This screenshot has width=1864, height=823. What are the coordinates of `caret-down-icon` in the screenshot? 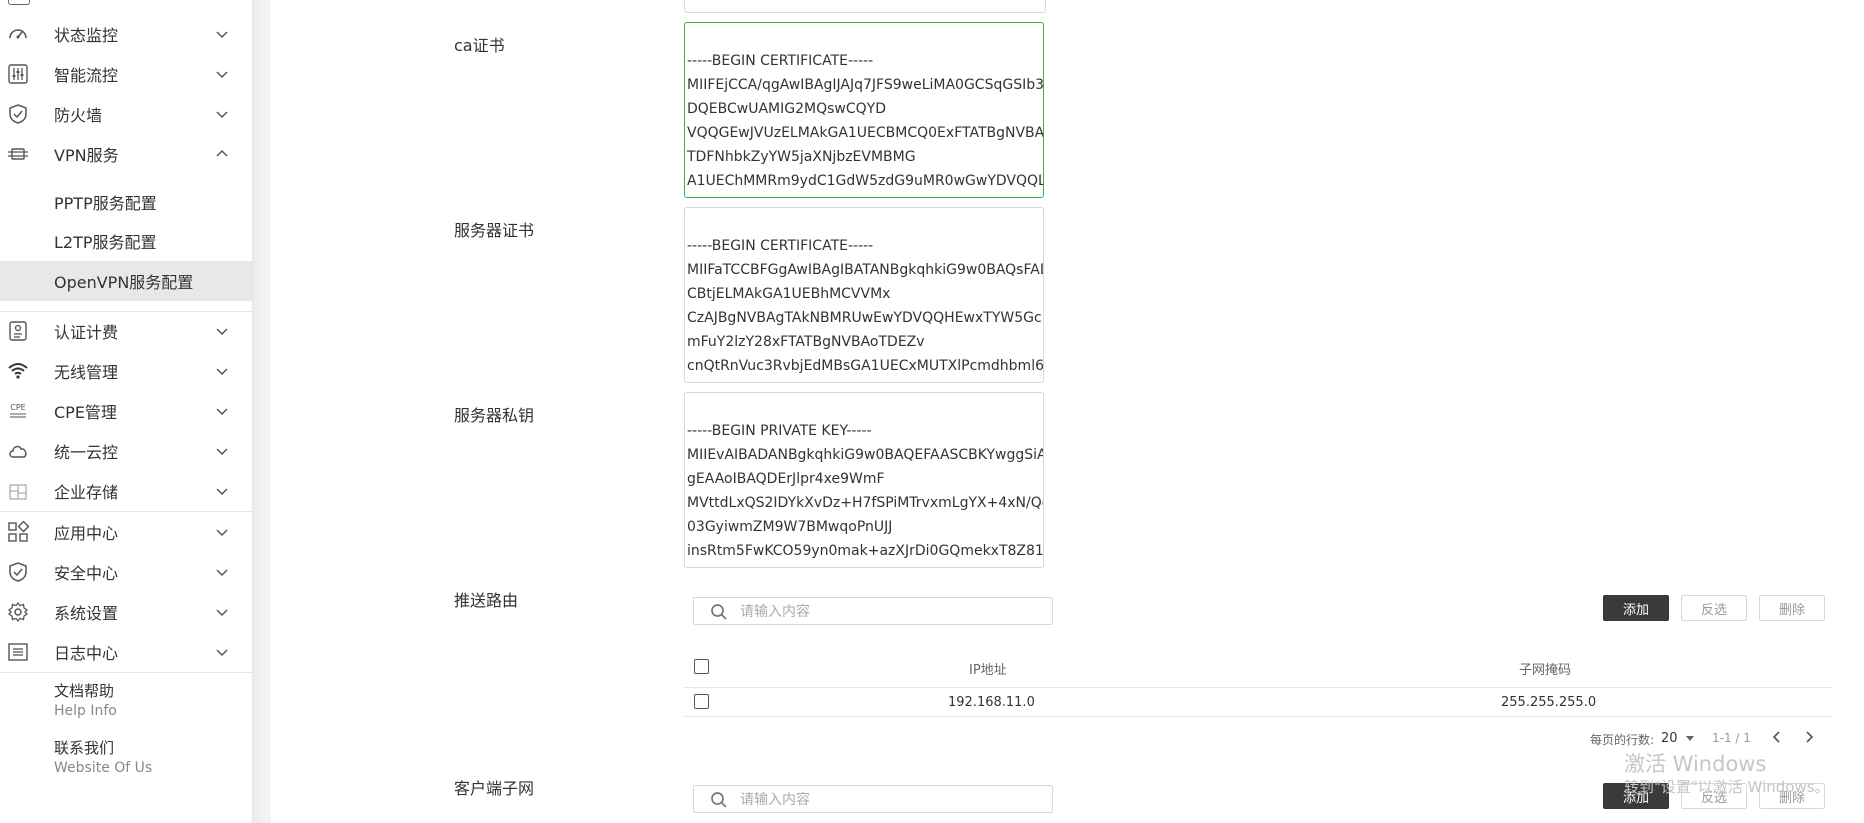 It's located at (1690, 738).